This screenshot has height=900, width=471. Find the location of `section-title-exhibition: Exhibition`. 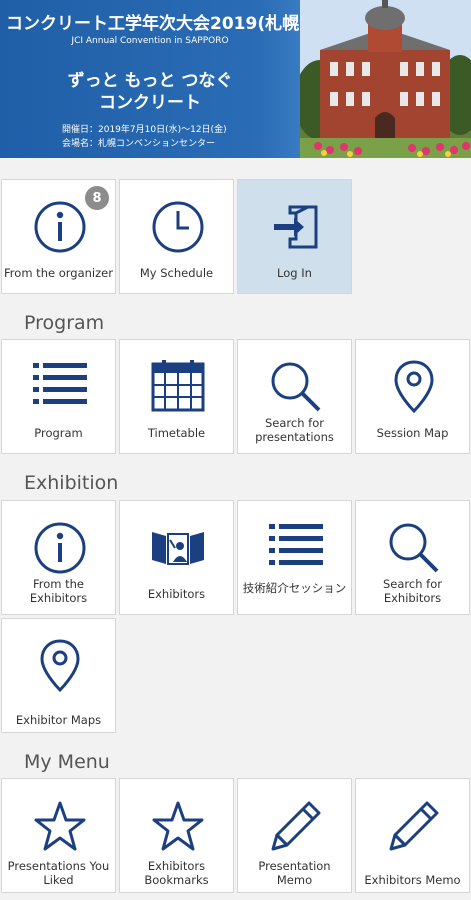

section-title-exhibition: Exhibition is located at coordinates (71, 483).